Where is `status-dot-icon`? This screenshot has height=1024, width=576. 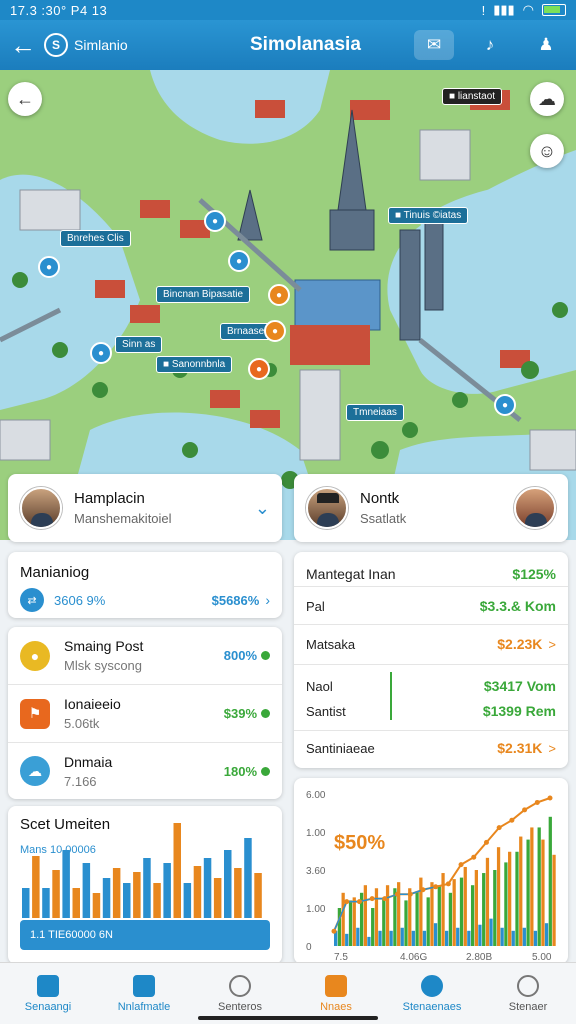 status-dot-icon is located at coordinates (265, 713).